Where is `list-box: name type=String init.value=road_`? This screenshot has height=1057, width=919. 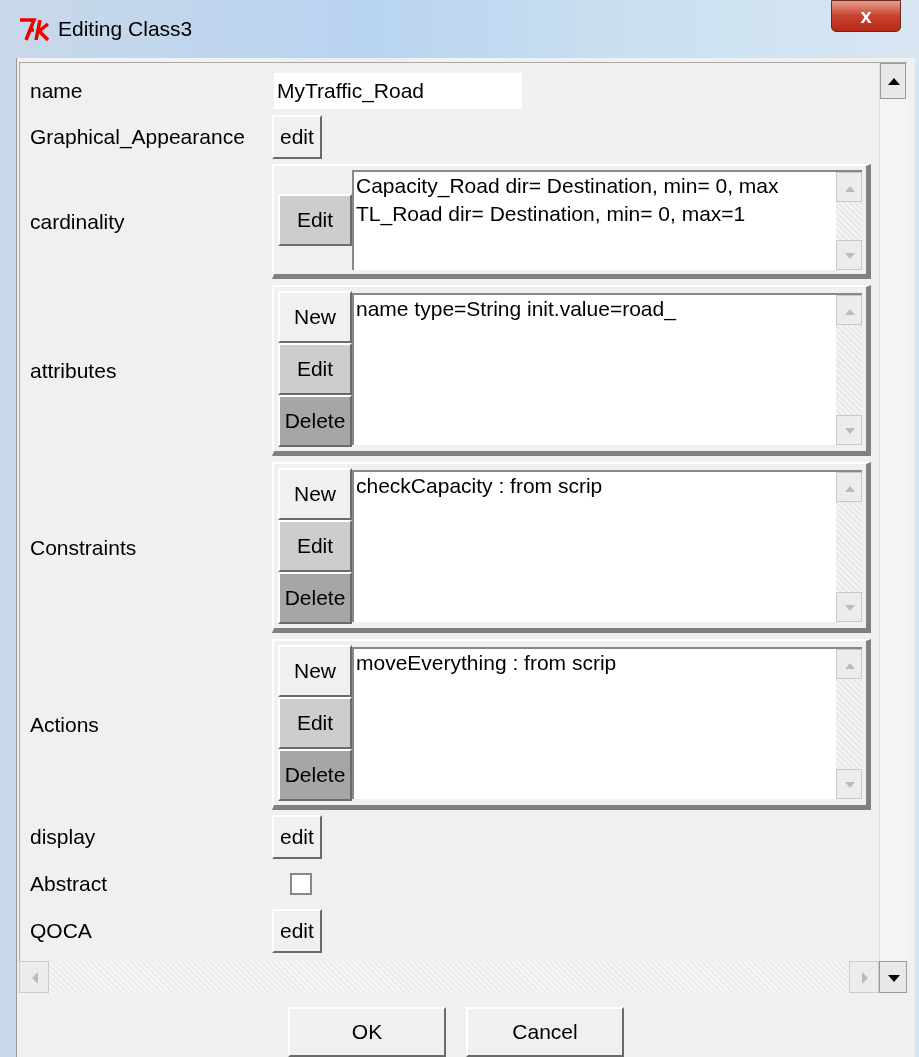
list-box: name type=String init.value=road_ is located at coordinates (607, 369).